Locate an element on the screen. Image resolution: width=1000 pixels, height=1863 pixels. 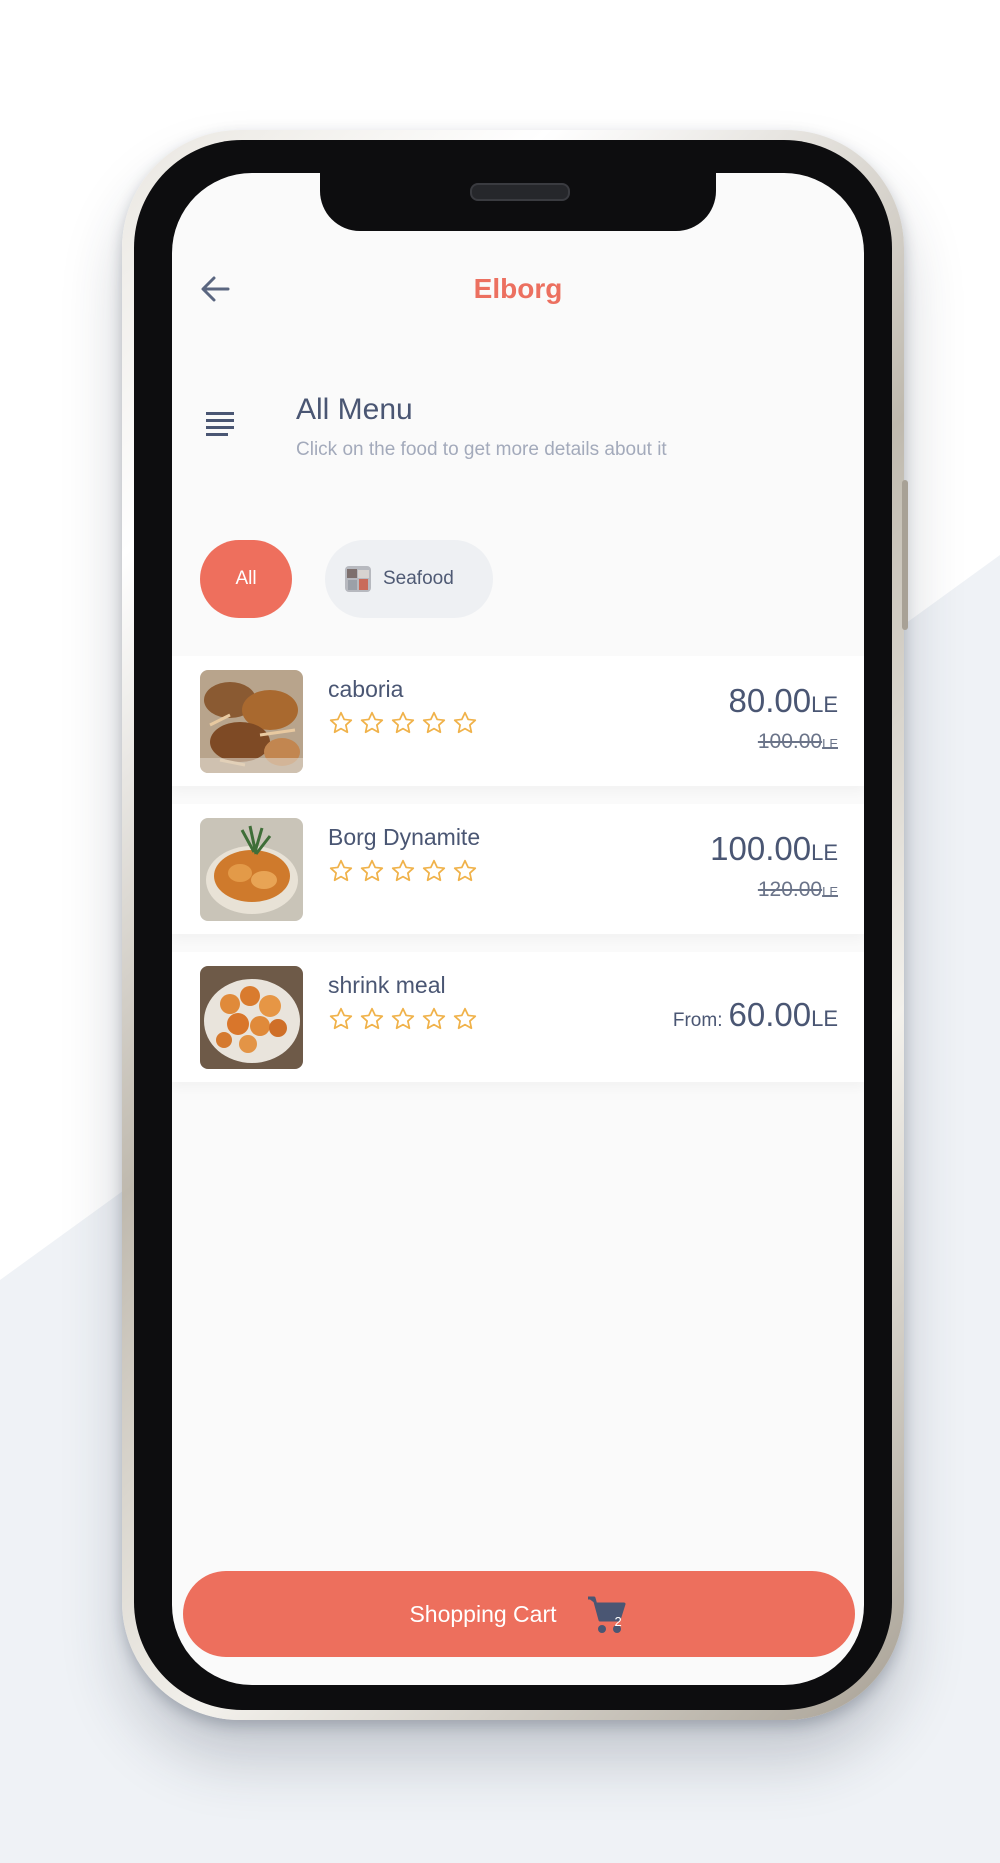
item-price: From: 60.00LE is located at coordinates (755, 1014).